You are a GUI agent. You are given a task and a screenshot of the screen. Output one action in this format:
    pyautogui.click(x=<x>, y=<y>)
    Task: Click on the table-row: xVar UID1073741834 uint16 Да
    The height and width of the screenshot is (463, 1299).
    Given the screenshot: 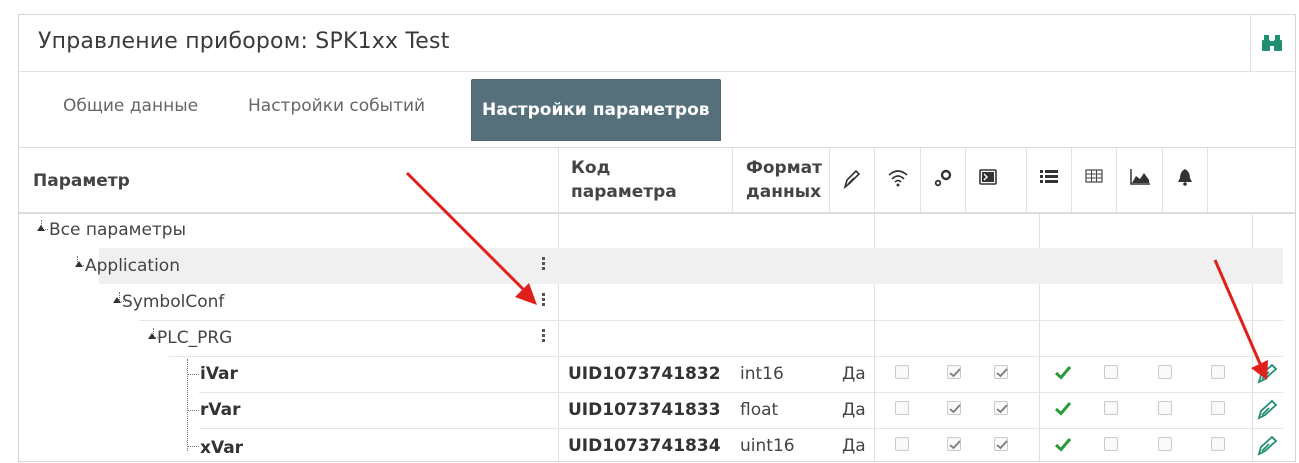 What is the action you would take?
    pyautogui.click(x=657, y=444)
    